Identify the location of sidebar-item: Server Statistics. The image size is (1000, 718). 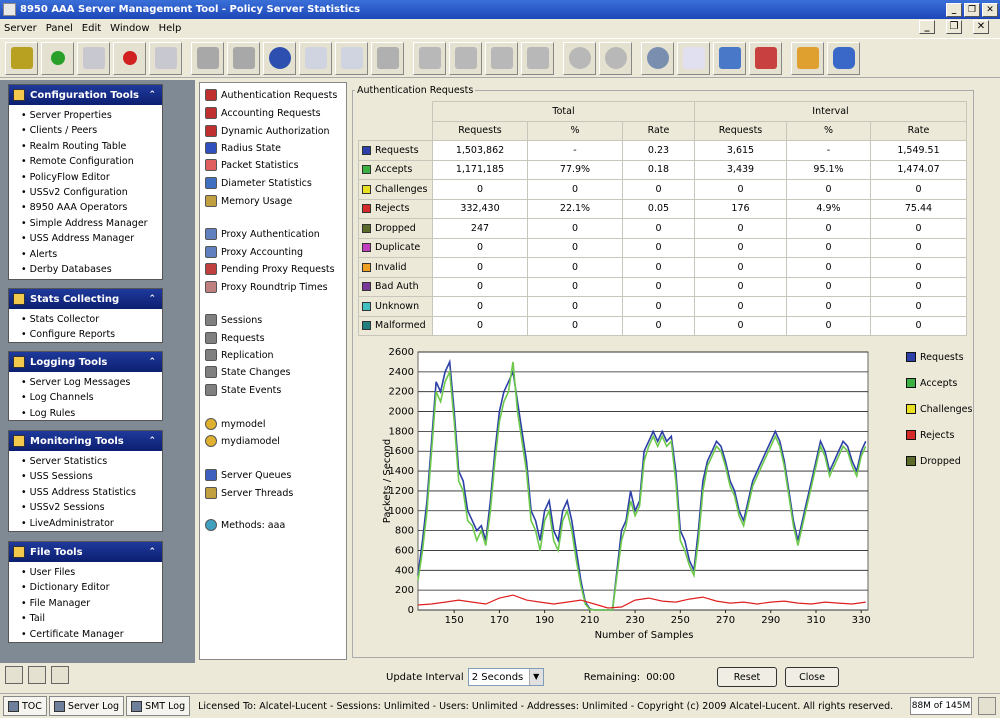
(91, 461).